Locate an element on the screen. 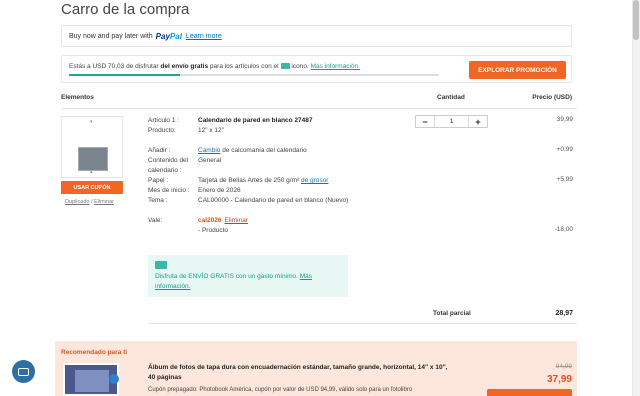  article-price: 39,99 is located at coordinates (564, 119).